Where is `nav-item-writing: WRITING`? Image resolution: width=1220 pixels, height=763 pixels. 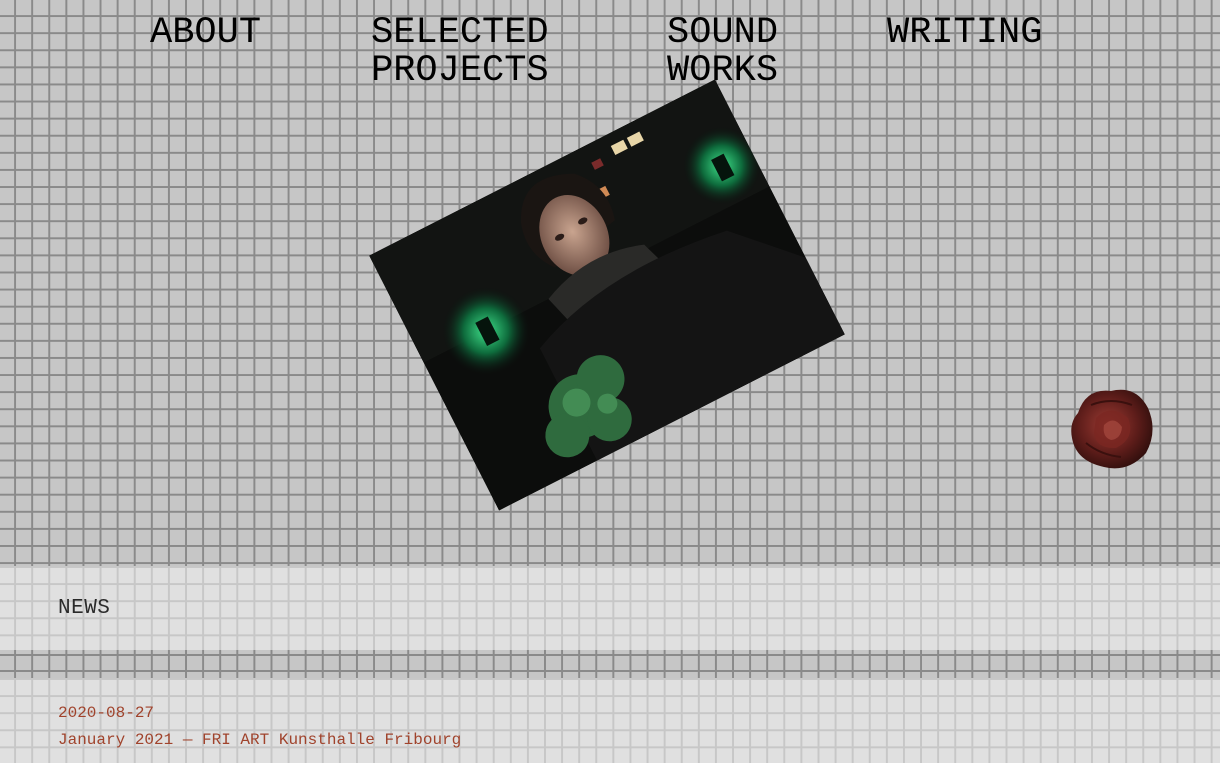 nav-item-writing: WRITING is located at coordinates (964, 33).